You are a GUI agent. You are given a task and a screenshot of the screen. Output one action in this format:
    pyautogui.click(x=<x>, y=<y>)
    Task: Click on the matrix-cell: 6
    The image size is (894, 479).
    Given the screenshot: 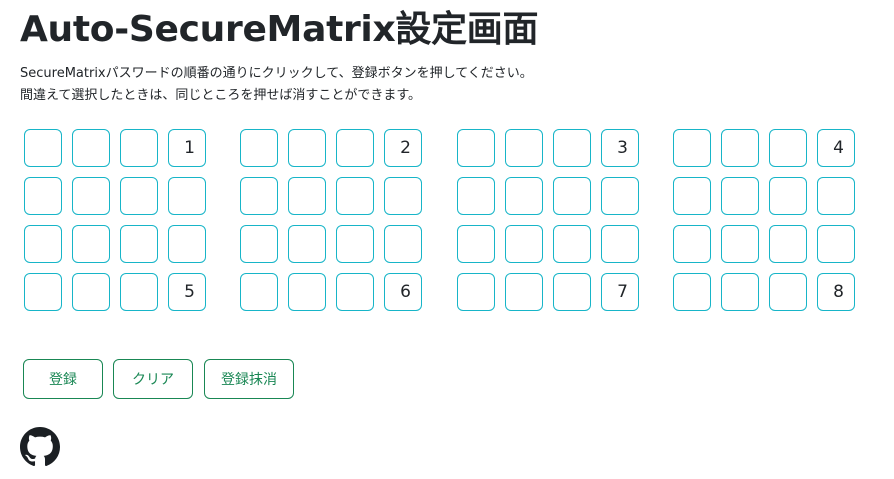 What is the action you would take?
    pyautogui.click(x=403, y=292)
    